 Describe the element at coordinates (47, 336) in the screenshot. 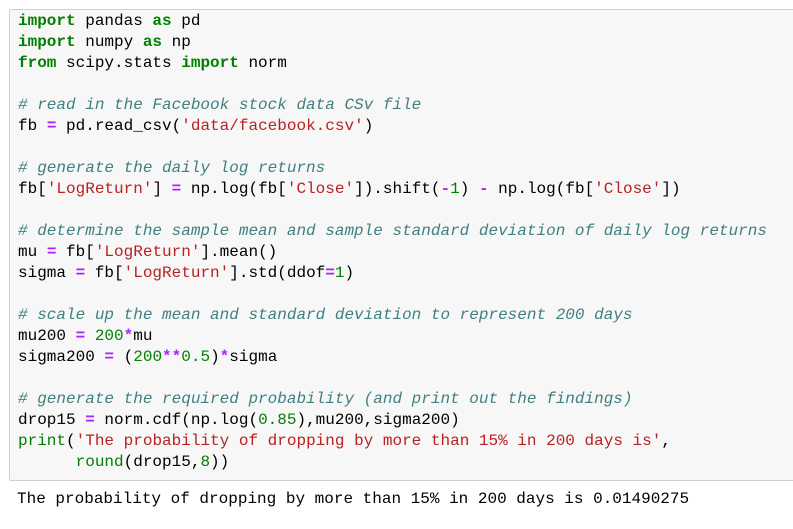

I see `code-text: mu200` at that location.